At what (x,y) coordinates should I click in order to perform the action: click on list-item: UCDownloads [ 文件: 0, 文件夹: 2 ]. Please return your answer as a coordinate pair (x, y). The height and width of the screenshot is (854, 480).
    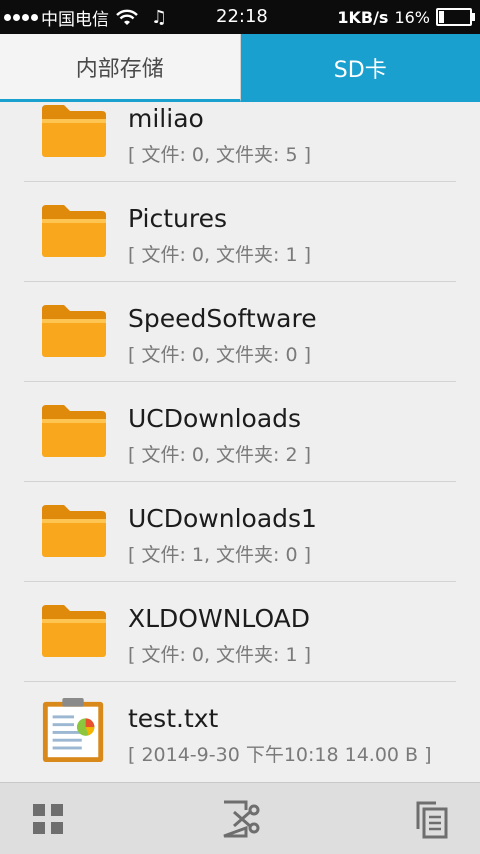
    Looking at the image, I should click on (240, 432).